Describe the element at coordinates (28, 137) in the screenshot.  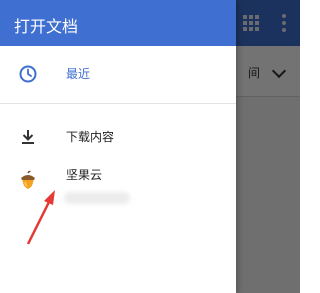
I see `download-icon` at that location.